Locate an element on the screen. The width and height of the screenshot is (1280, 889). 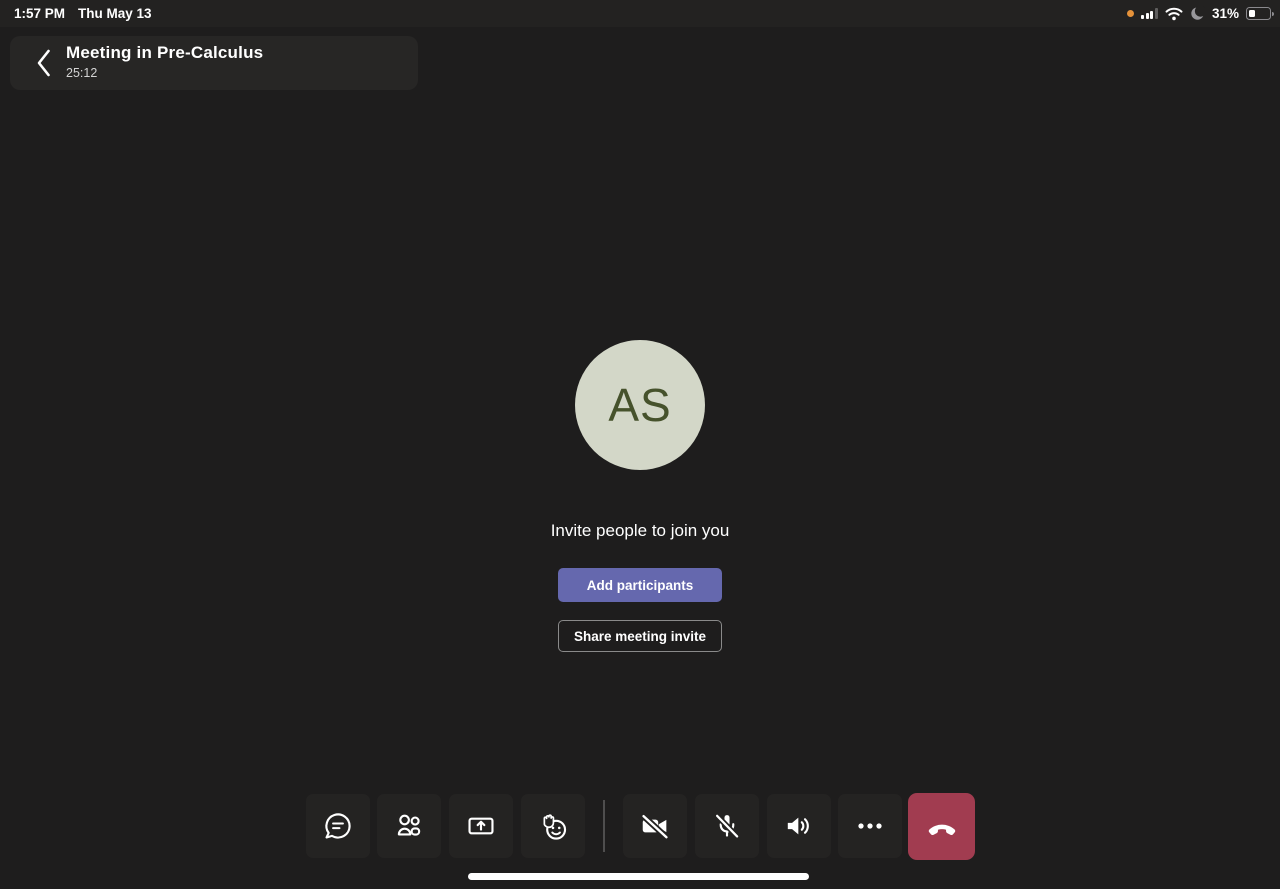
status-bar-right: 31% is located at coordinates (1200, 13).